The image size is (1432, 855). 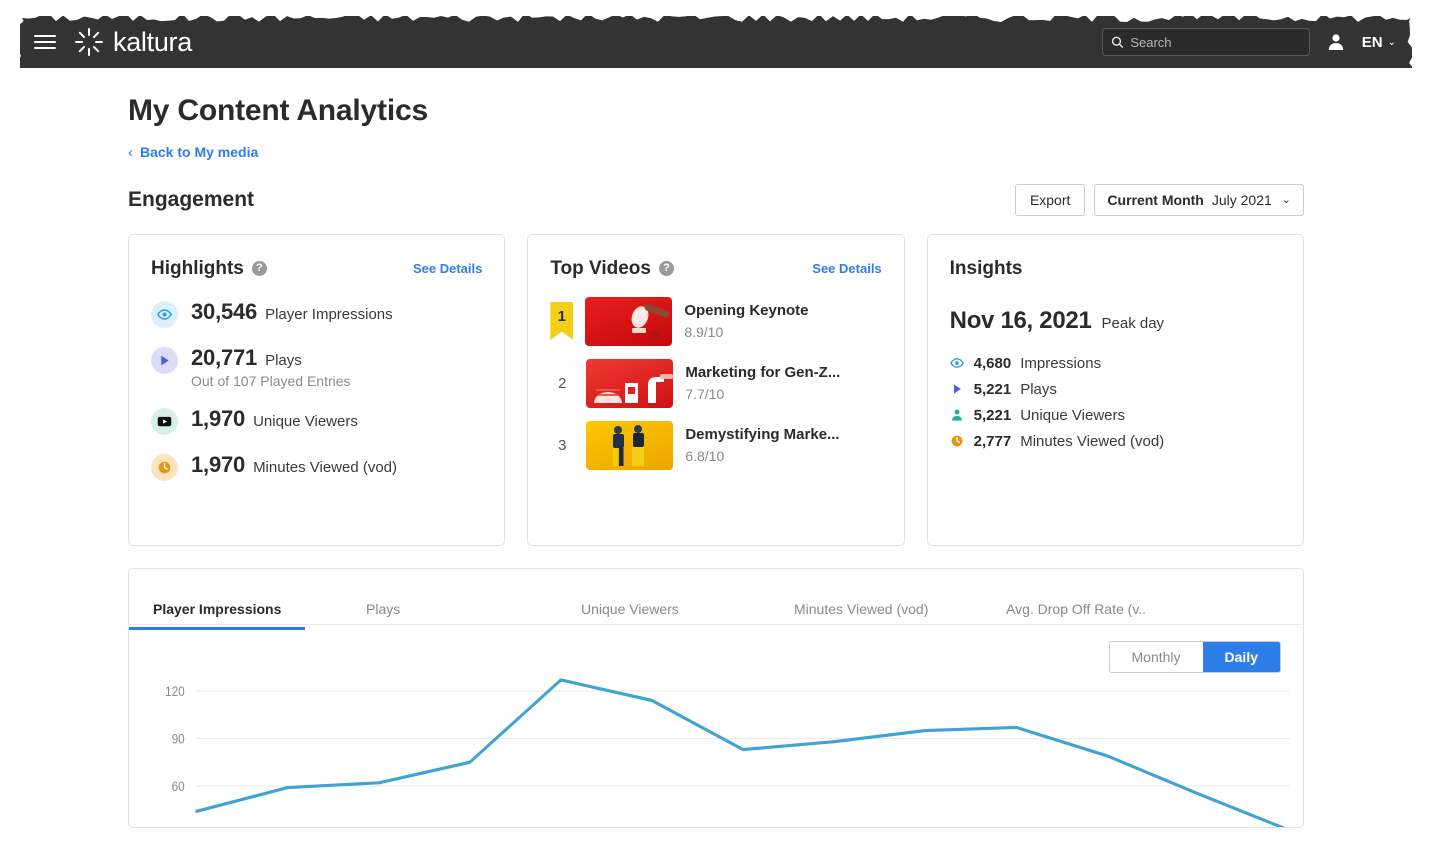 What do you see at coordinates (1115, 441) in the screenshot?
I see `insight-row: 2,777 Minutes Viewed (vod)` at bounding box center [1115, 441].